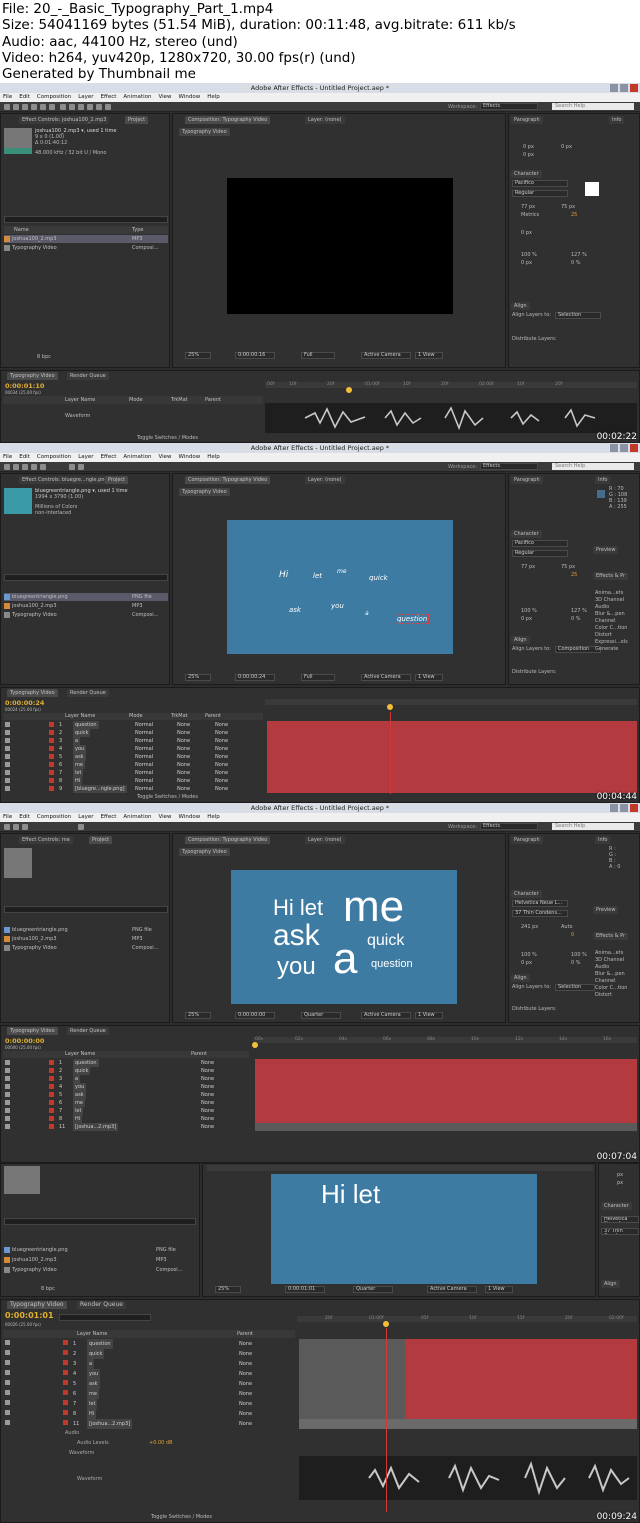  I want to click on composition-viewer: Hi let me quick ask you a question, so click(340, 587).